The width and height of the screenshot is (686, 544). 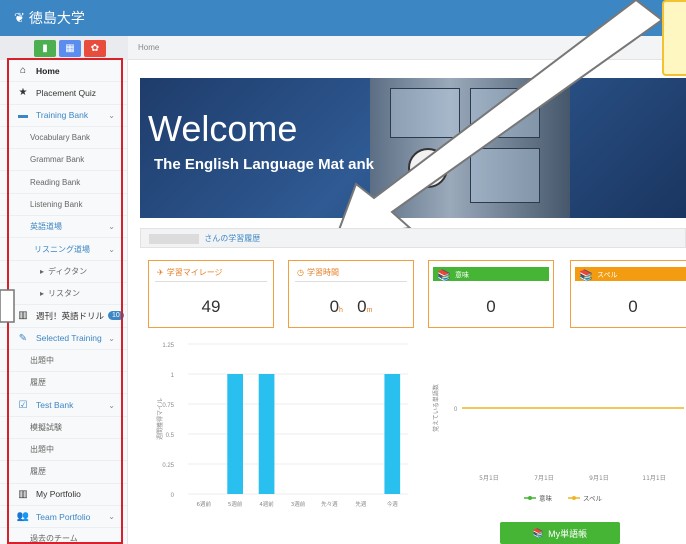 What do you see at coordinates (266, 504) in the screenshot?
I see `x-tick-label: 4週前` at bounding box center [266, 504].